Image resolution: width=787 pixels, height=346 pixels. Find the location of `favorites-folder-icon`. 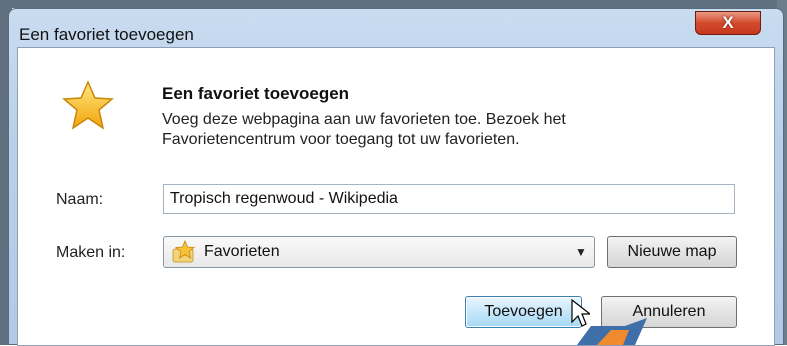

favorites-folder-icon is located at coordinates (184, 251).